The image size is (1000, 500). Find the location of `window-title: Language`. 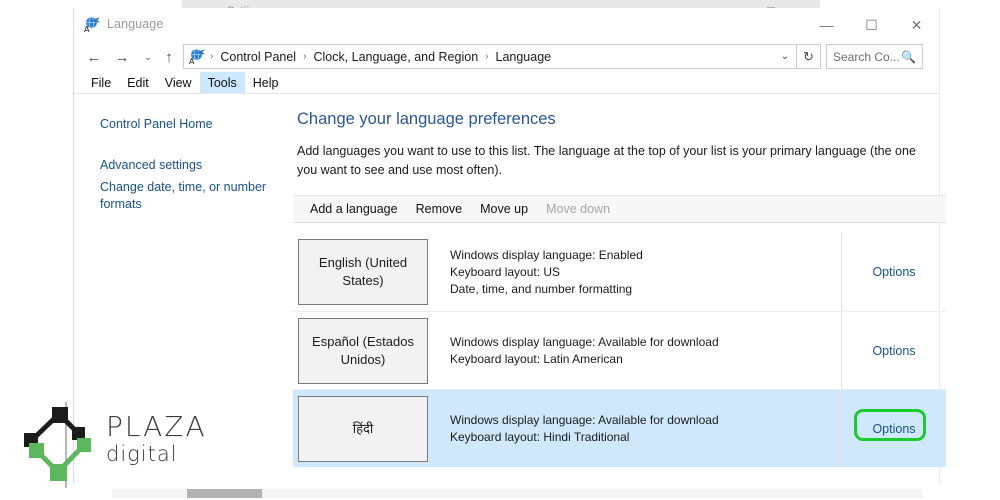

window-title: Language is located at coordinates (135, 24).